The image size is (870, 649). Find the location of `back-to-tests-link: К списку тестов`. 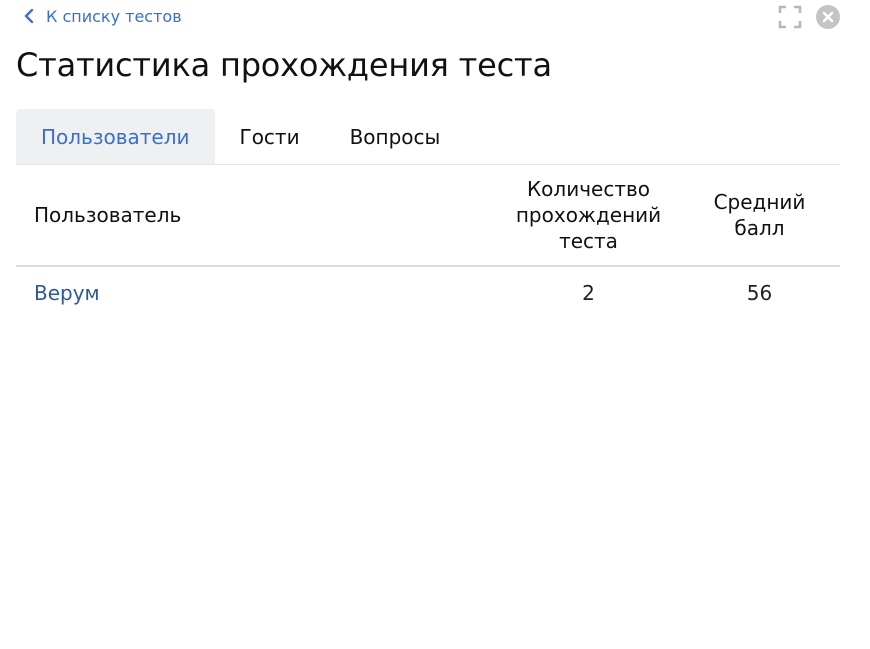

back-to-tests-link: К списку тестов is located at coordinates (103, 16).